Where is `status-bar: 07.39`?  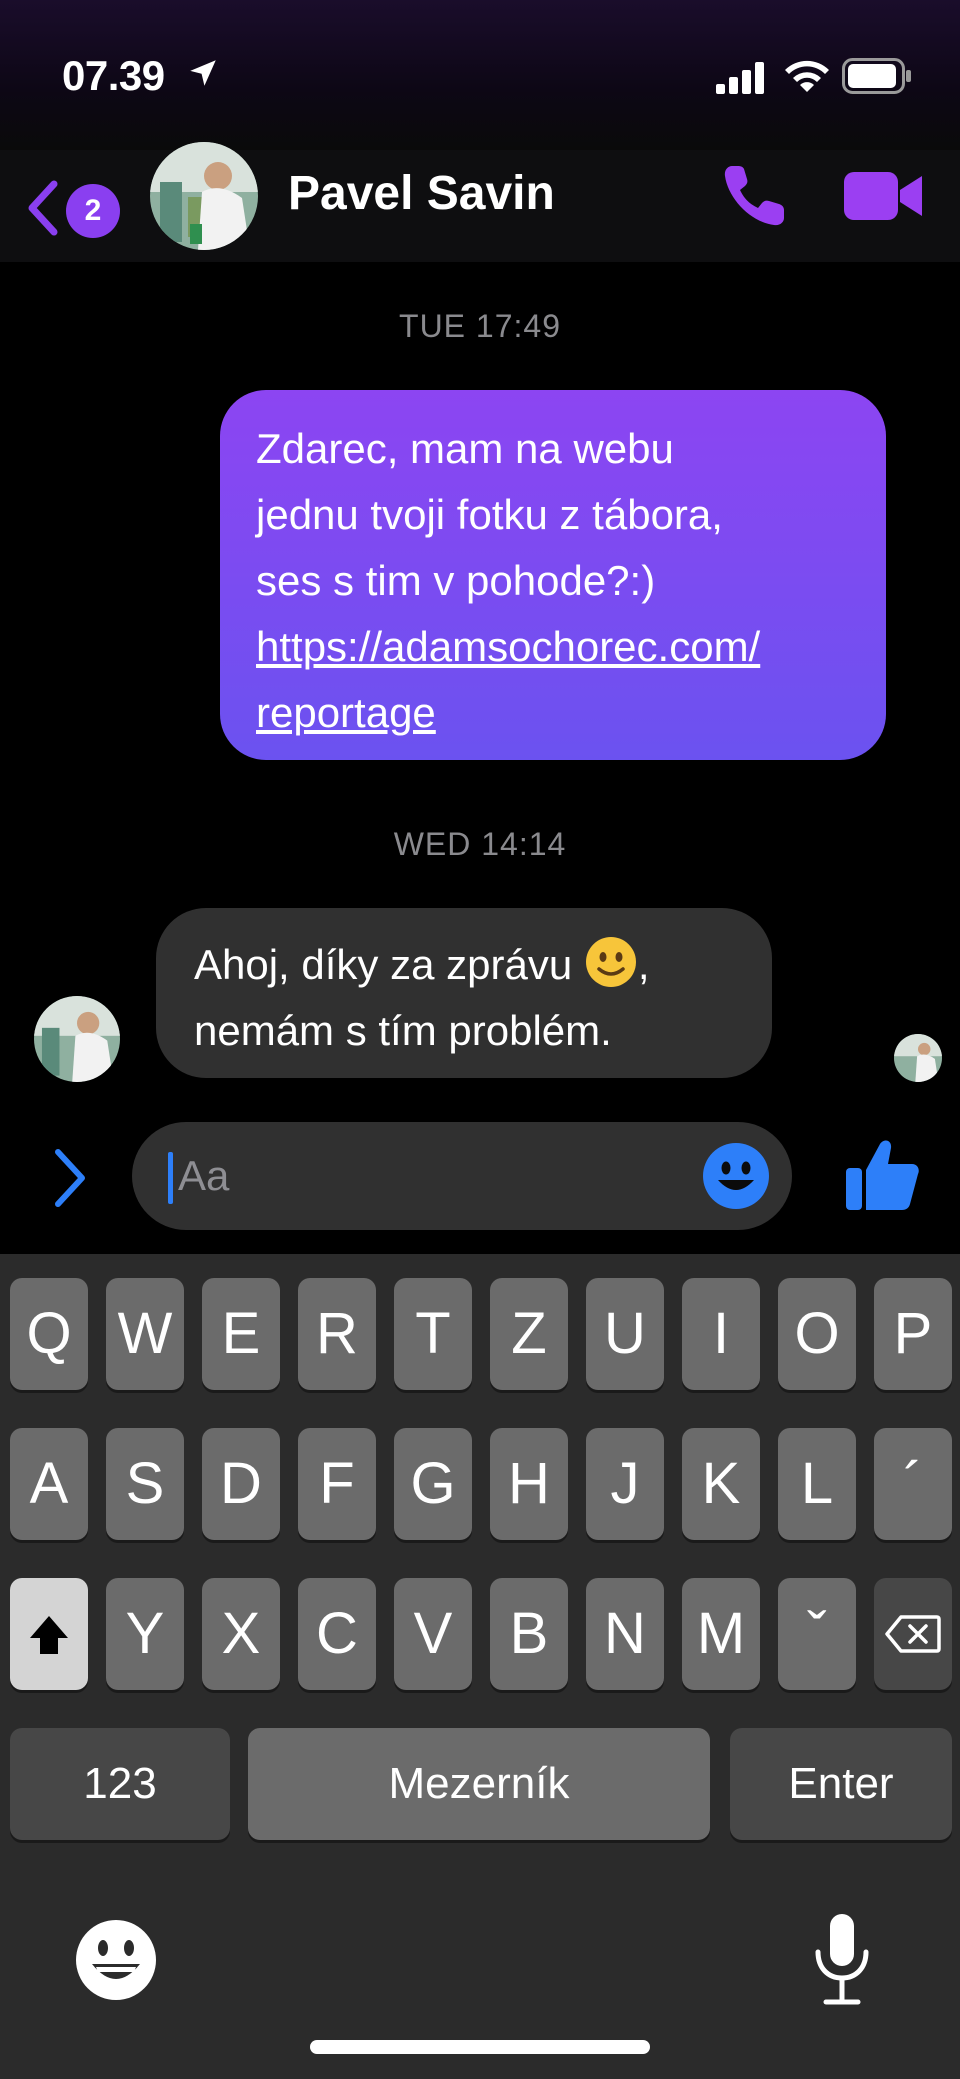
status-bar: 07.39 is located at coordinates (480, 75).